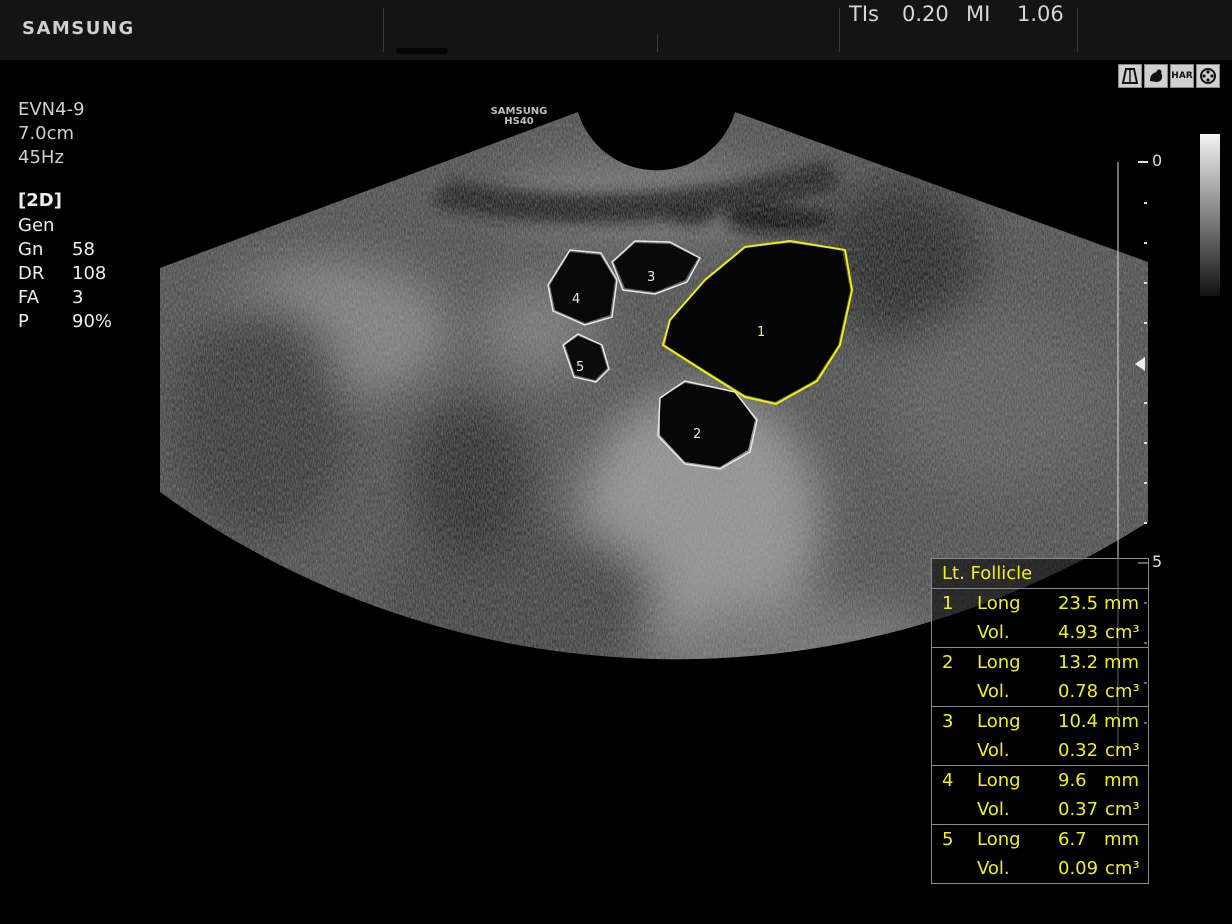 The height and width of the screenshot is (924, 1232). What do you see at coordinates (1040, 618) in the screenshot?
I see `table-row: 1 Long 23.5 mm Vol. 4.93 cm³` at bounding box center [1040, 618].